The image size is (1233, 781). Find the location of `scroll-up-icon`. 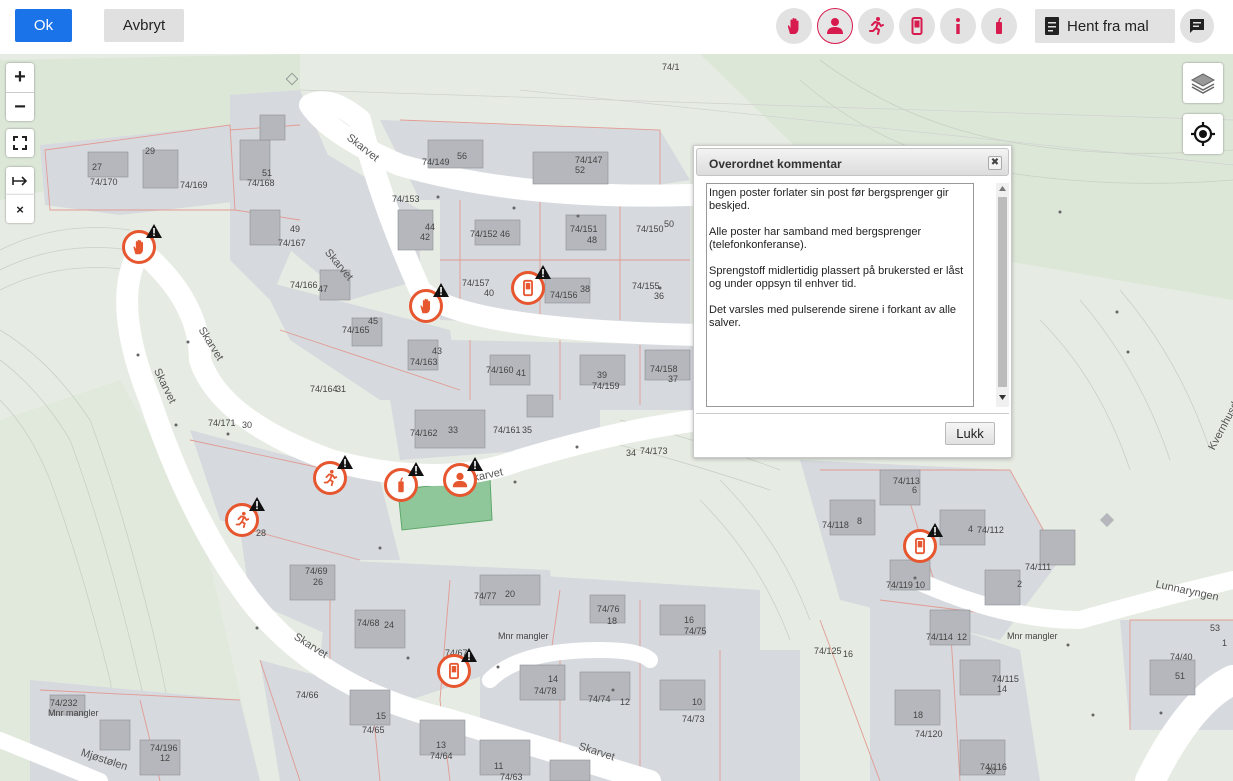

scroll-up-icon is located at coordinates (1002, 188).